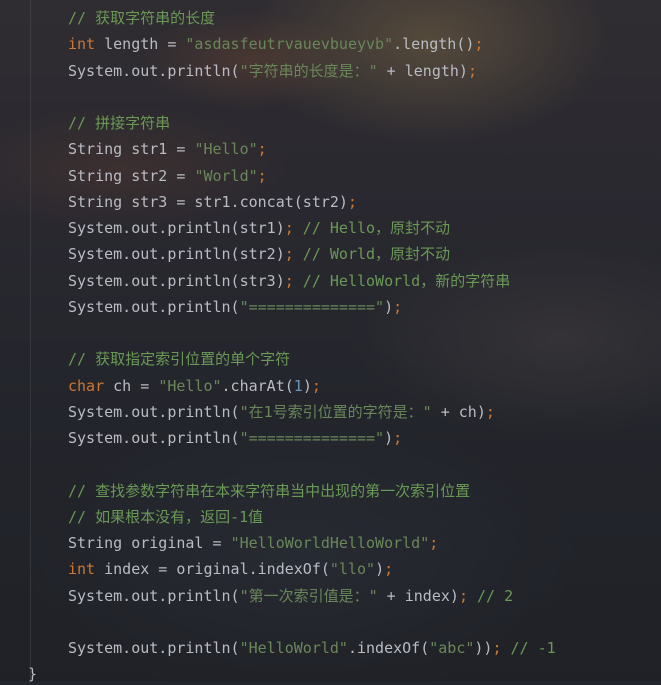 Image resolution: width=661 pixels, height=685 pixels. What do you see at coordinates (458, 412) in the screenshot?
I see `code-token: + ch)` at bounding box center [458, 412].